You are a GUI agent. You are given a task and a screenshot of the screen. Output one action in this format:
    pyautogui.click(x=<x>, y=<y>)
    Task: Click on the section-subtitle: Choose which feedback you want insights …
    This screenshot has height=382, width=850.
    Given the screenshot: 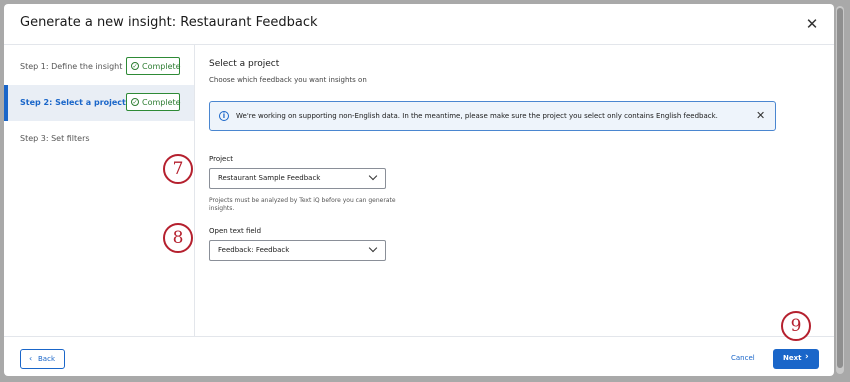 What is the action you would take?
    pyautogui.click(x=288, y=80)
    